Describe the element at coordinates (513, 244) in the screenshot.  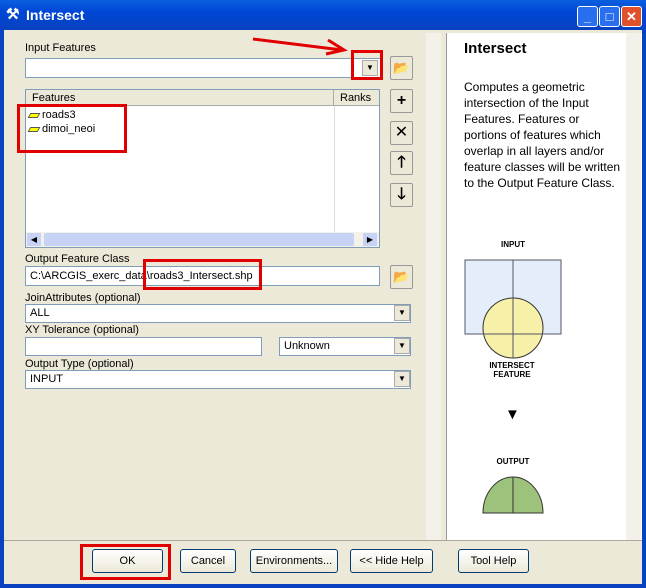
I see `diagram-input-label: INPUT` at that location.